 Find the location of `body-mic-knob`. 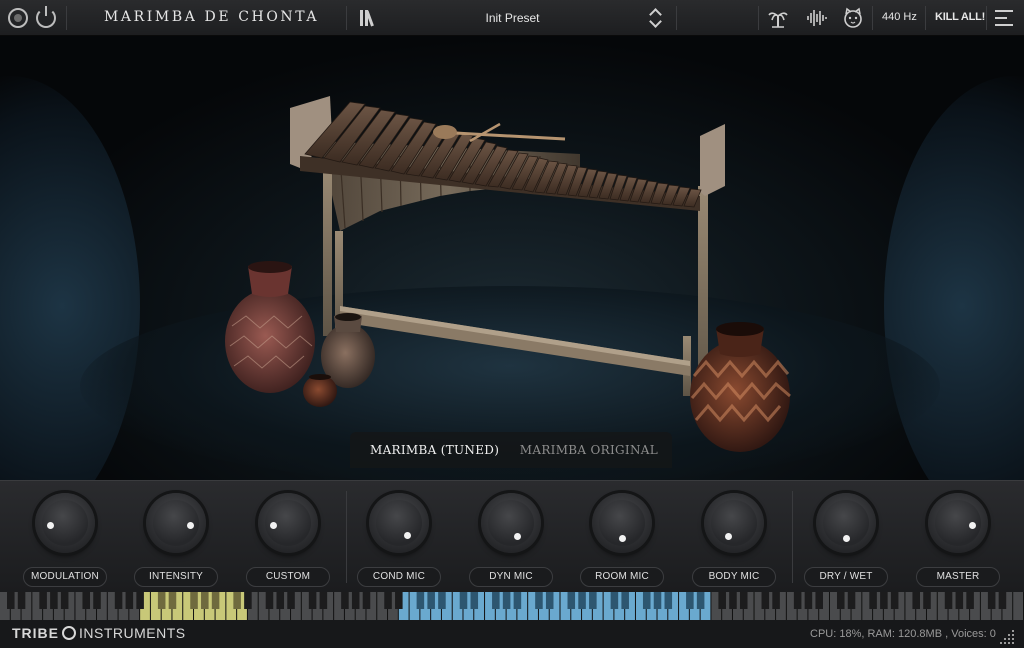

body-mic-knob is located at coordinates (734, 523).